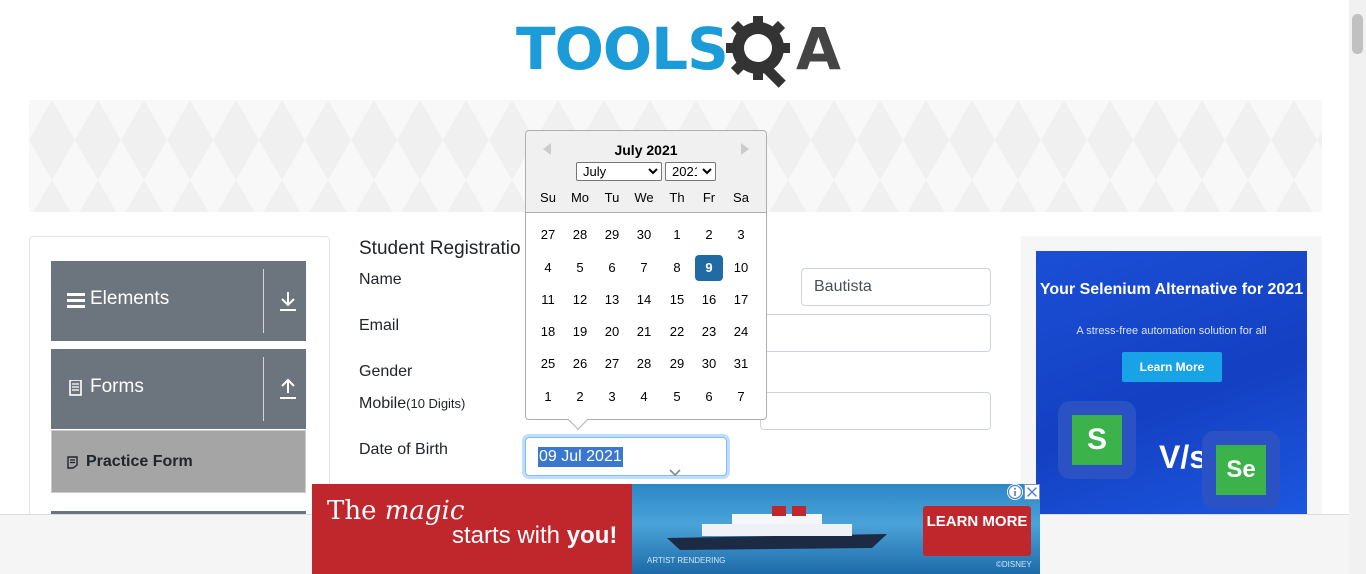 This screenshot has width=1366, height=574. I want to click on close-icon, so click(1032, 492).